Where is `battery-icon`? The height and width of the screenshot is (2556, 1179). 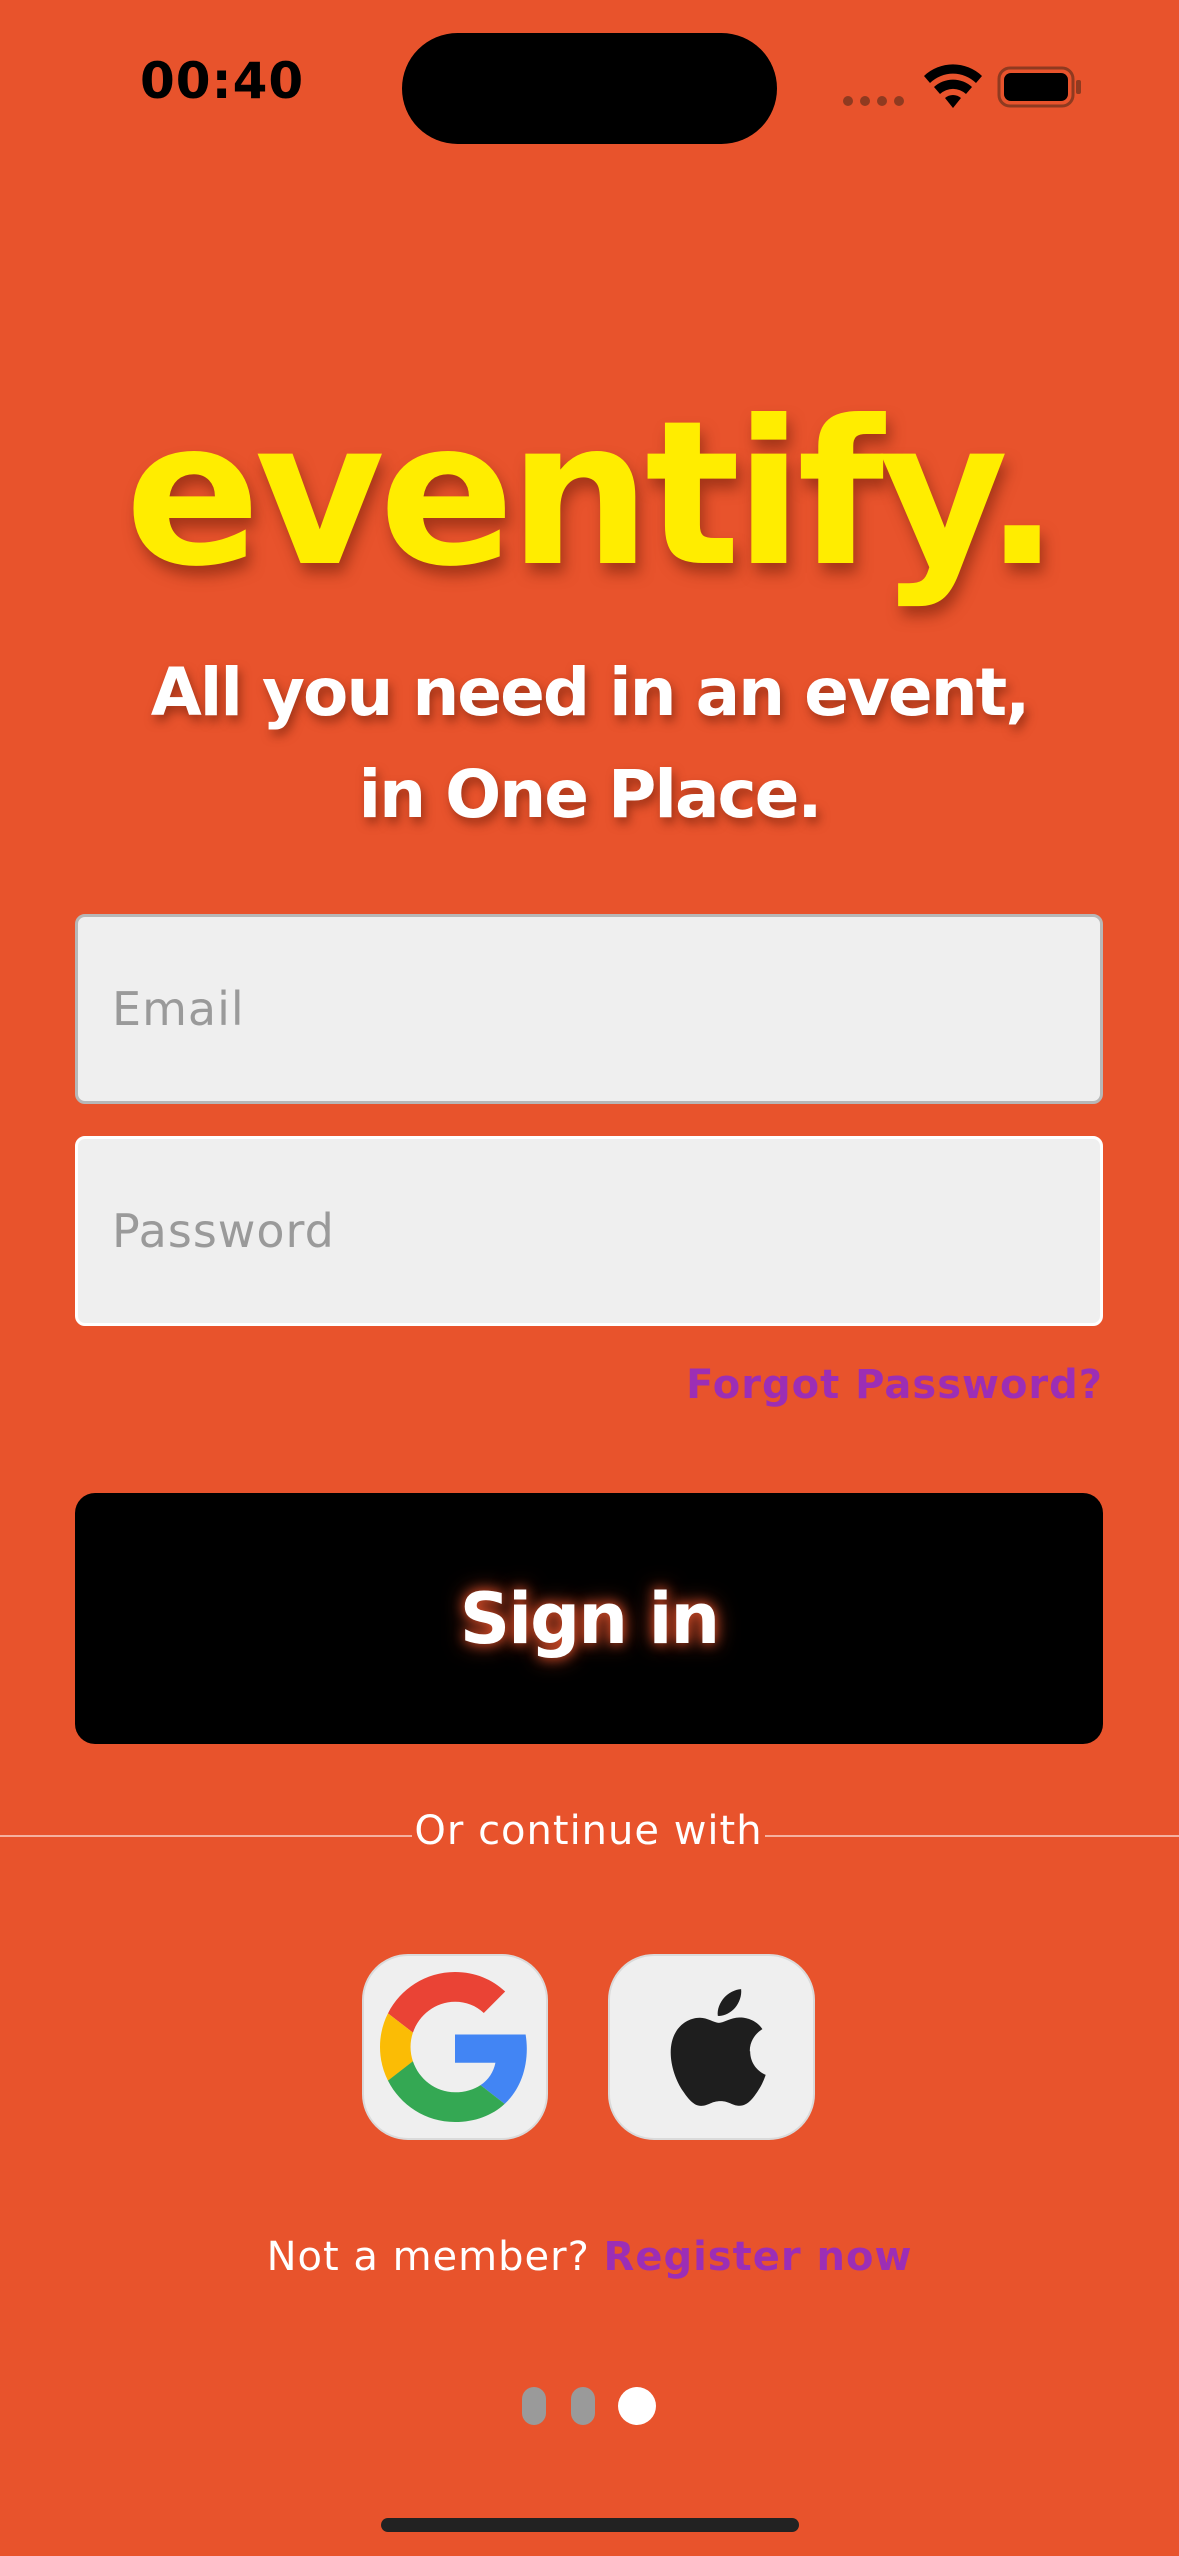
battery-icon is located at coordinates (1039, 87).